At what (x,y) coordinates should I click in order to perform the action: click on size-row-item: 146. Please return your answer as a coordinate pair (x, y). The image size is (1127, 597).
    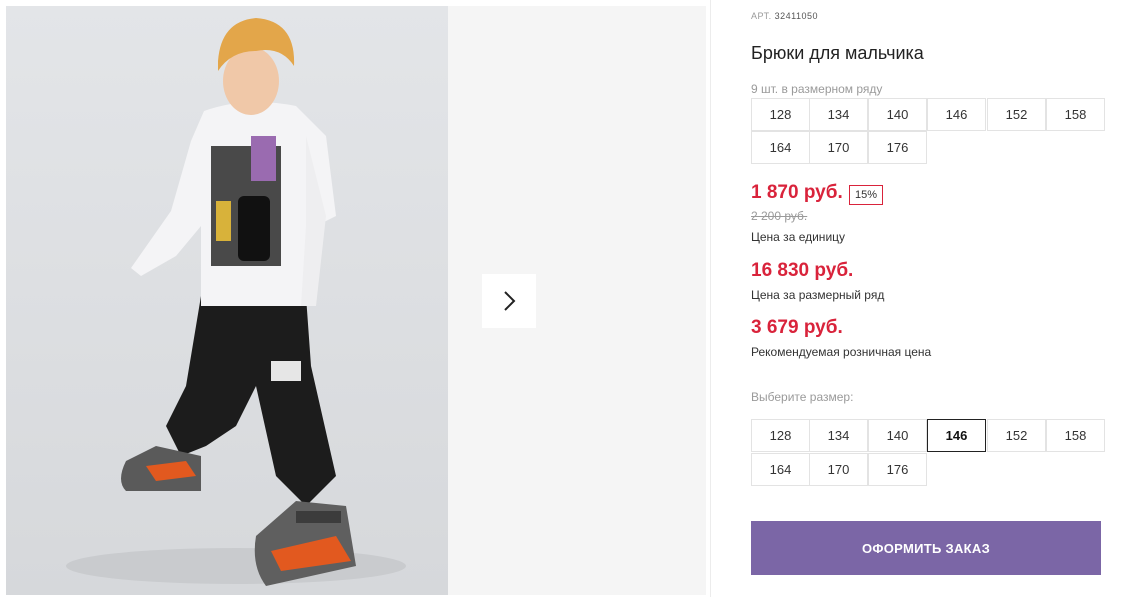
    Looking at the image, I should click on (956, 114).